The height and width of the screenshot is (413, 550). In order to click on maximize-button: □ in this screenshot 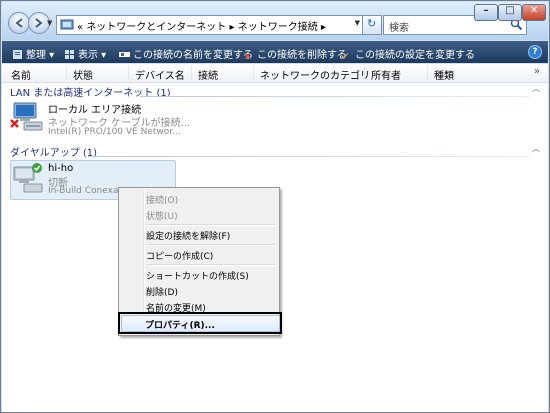, I will do `click(510, 12)`.